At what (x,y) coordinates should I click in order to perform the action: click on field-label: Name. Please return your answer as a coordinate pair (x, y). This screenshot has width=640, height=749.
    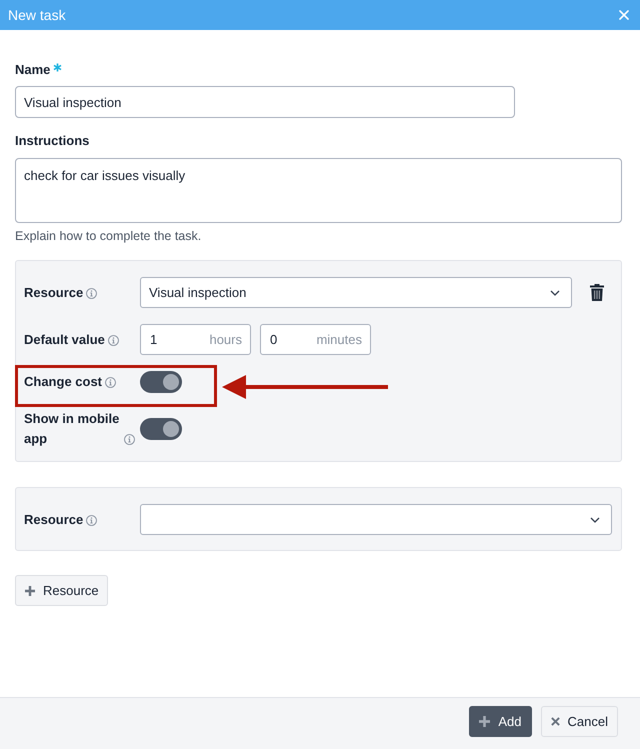
    Looking at the image, I should click on (32, 70).